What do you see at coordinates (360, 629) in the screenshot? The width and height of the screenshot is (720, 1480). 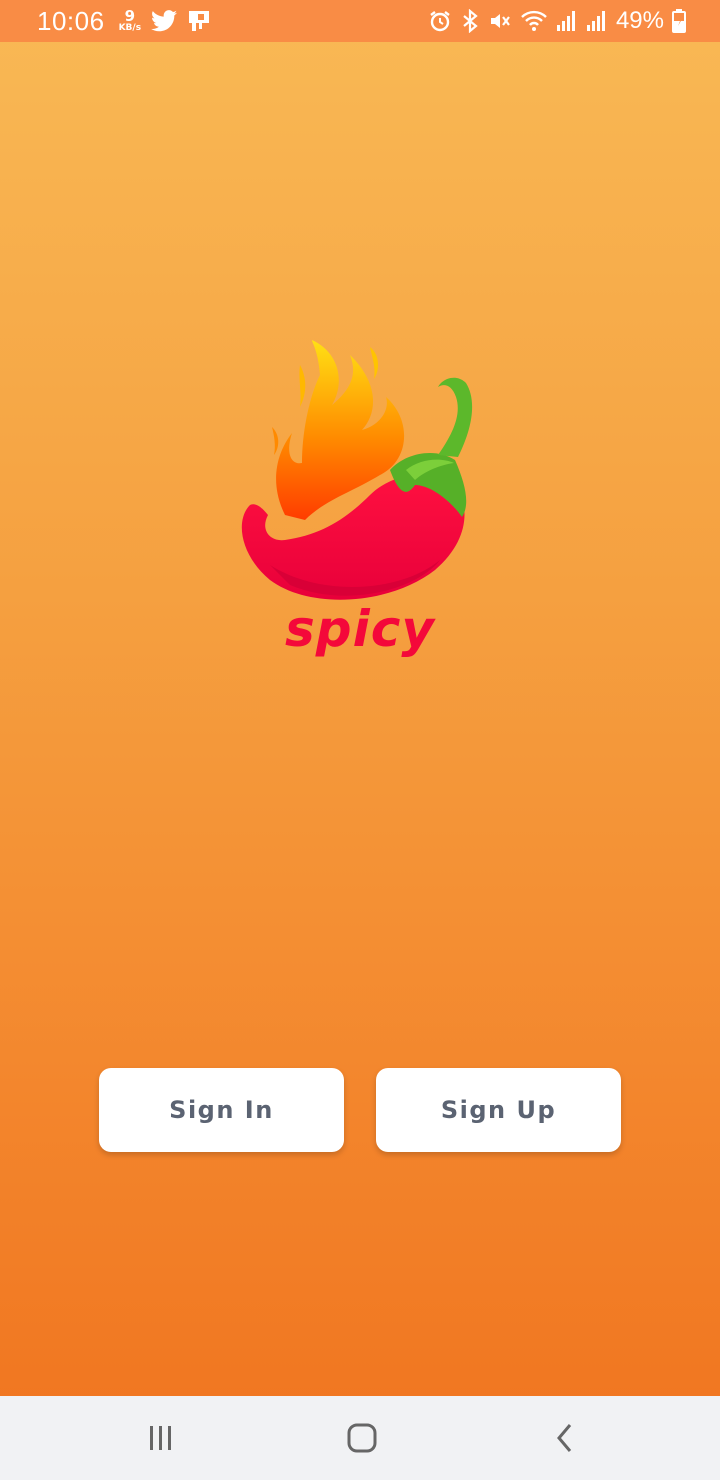 I see `brand-name: spicy` at bounding box center [360, 629].